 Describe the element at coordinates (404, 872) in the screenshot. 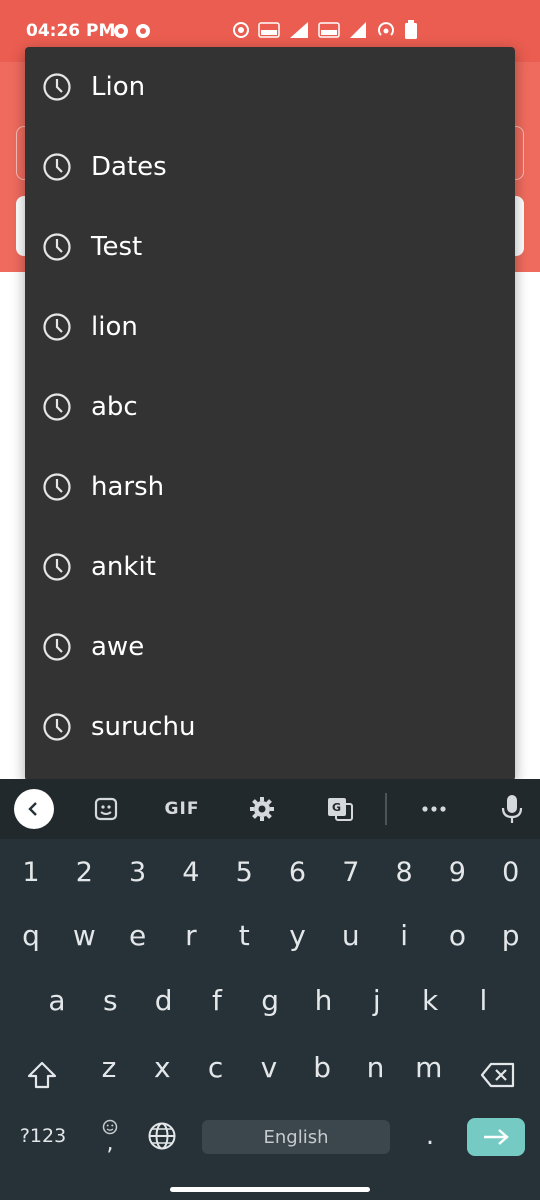

I see `key-8: 8` at that location.